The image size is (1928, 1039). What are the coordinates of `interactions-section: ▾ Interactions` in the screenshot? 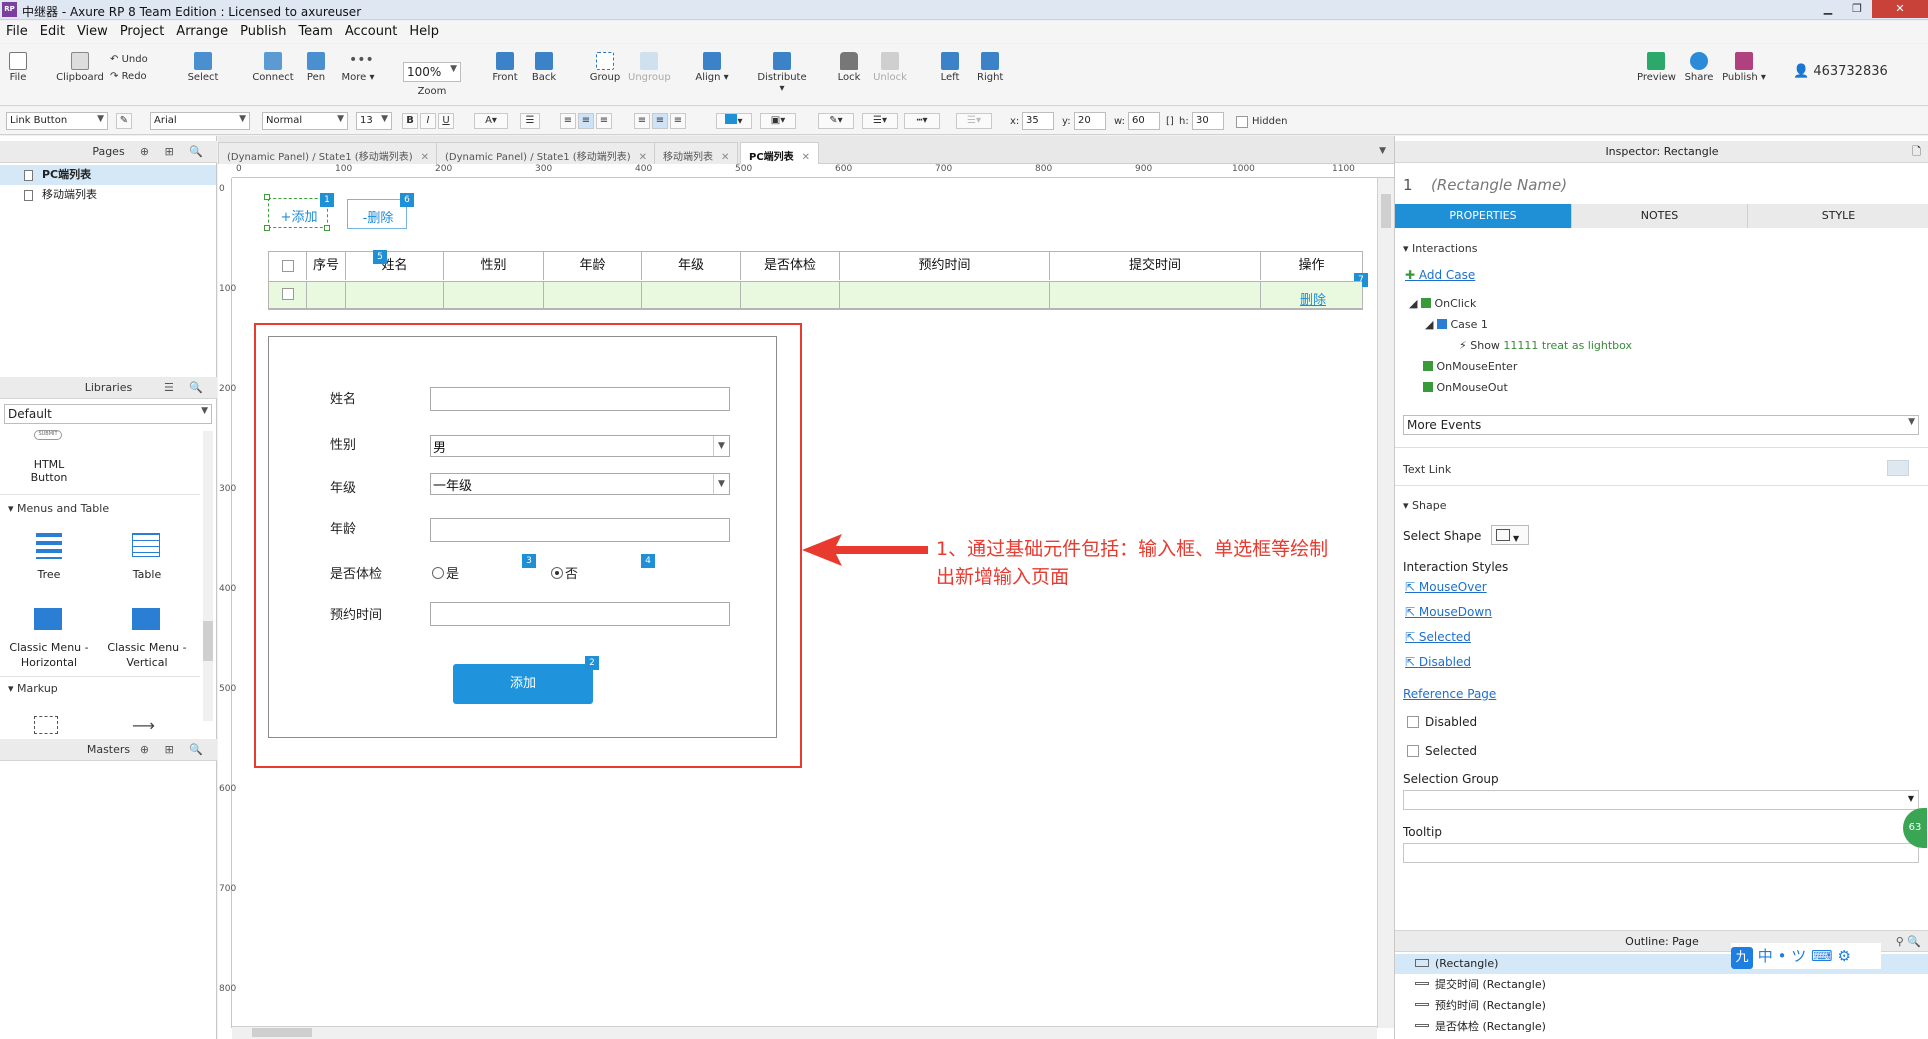 It's located at (1440, 248).